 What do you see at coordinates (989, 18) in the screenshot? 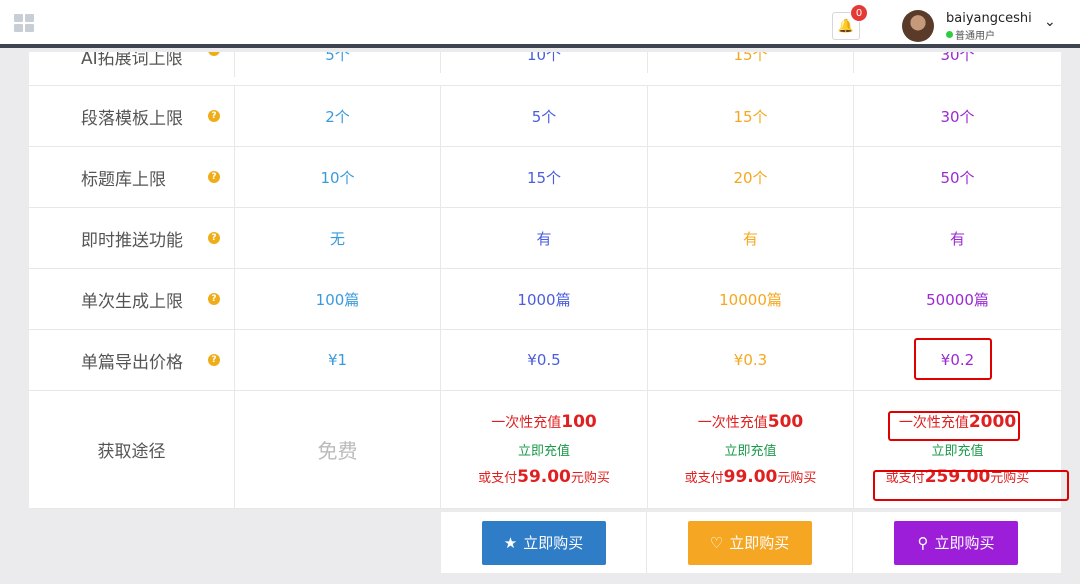
I see `user-name: baiyangceshi` at bounding box center [989, 18].